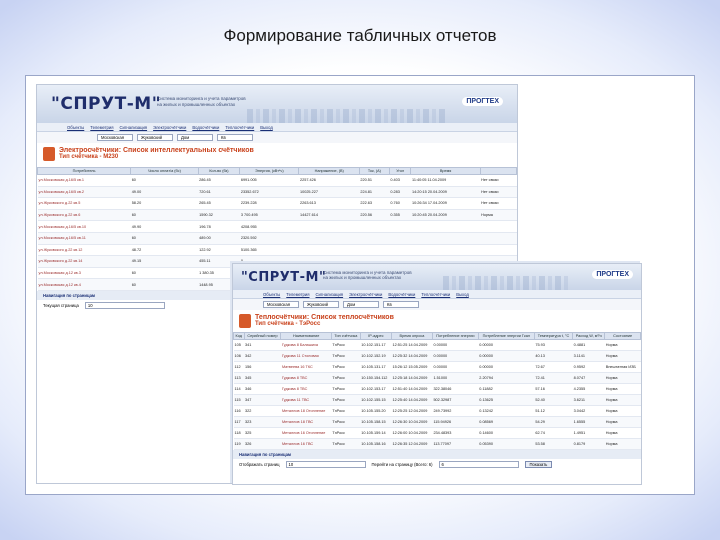  What do you see at coordinates (262, 336) in the screenshot?
I see `col-serial: Серийный номер` at bounding box center [262, 336].